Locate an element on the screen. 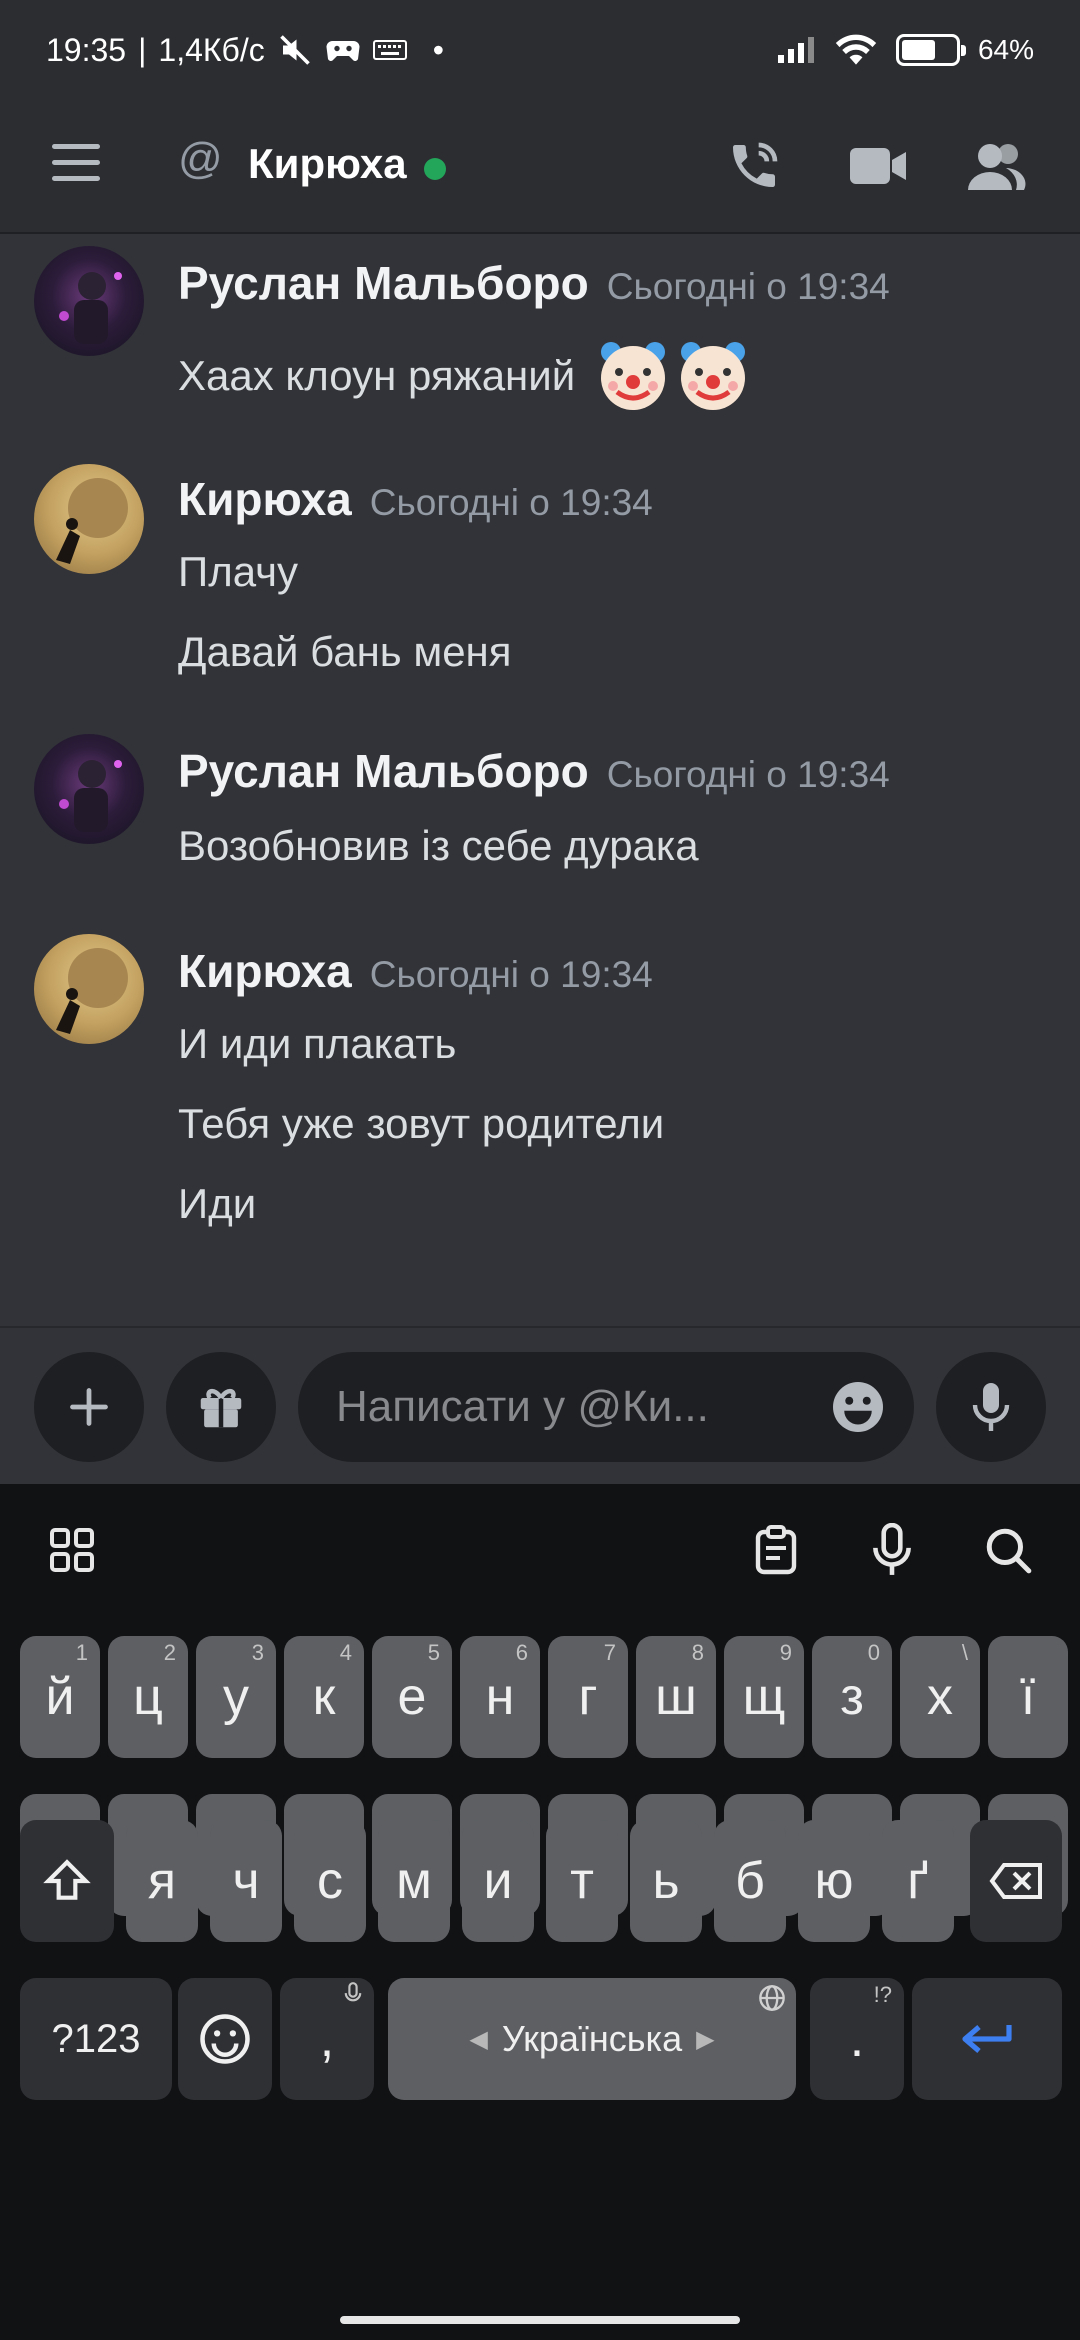 This screenshot has height=2340, width=1080. key-label: й is located at coordinates (60, 1697).